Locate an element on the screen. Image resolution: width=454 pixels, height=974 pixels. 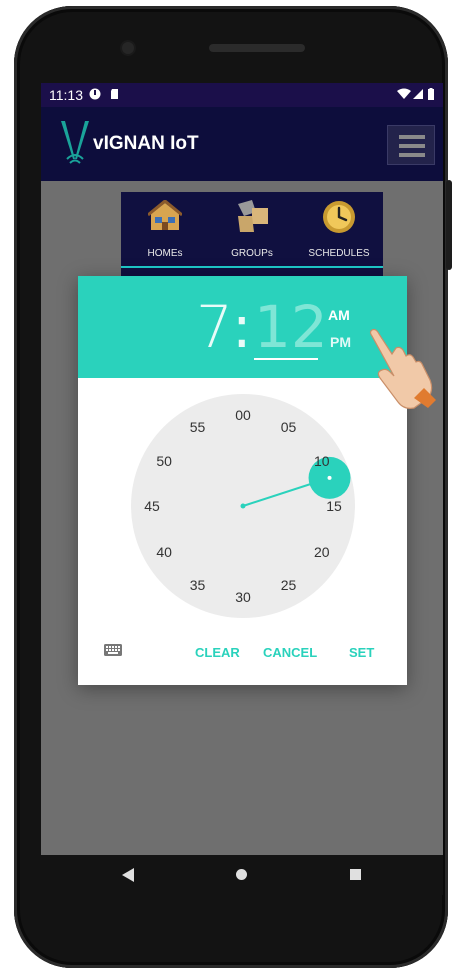
front-camera is located at coordinates (128, 48).